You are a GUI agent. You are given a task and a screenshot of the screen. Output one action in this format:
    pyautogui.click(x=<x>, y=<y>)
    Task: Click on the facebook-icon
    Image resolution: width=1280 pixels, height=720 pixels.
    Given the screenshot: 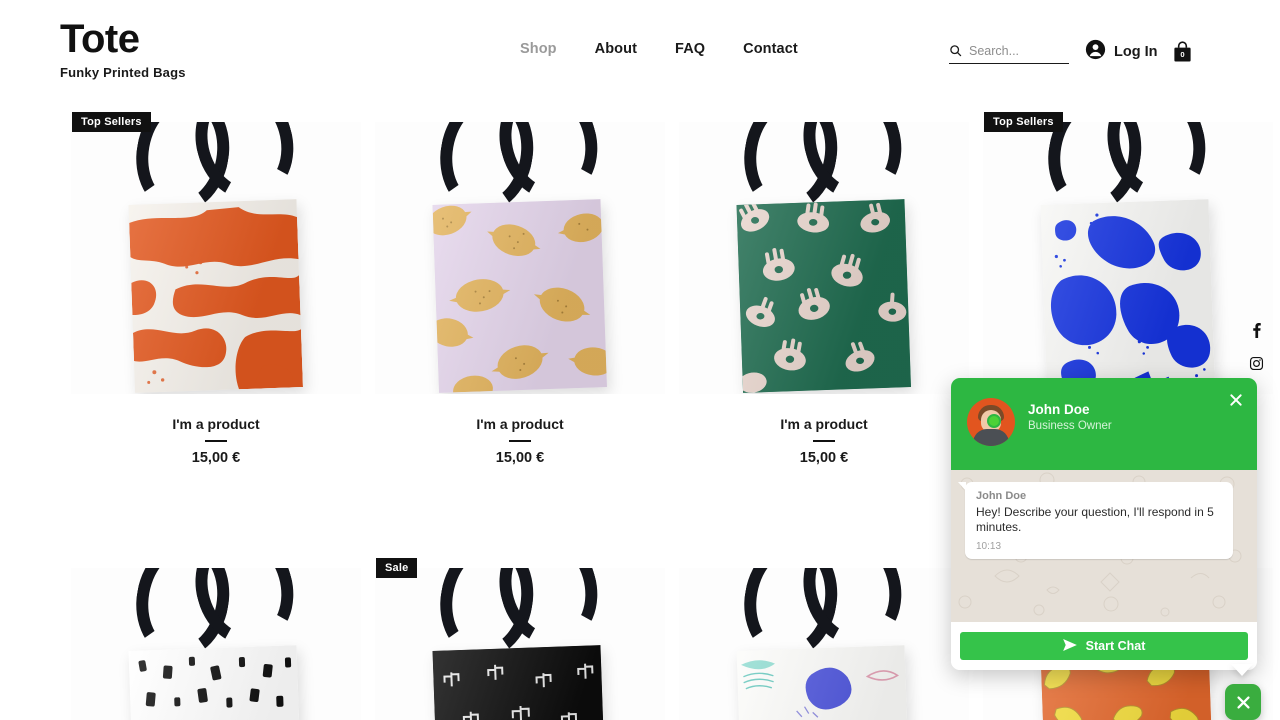 What is the action you would take?
    pyautogui.click(x=1257, y=332)
    